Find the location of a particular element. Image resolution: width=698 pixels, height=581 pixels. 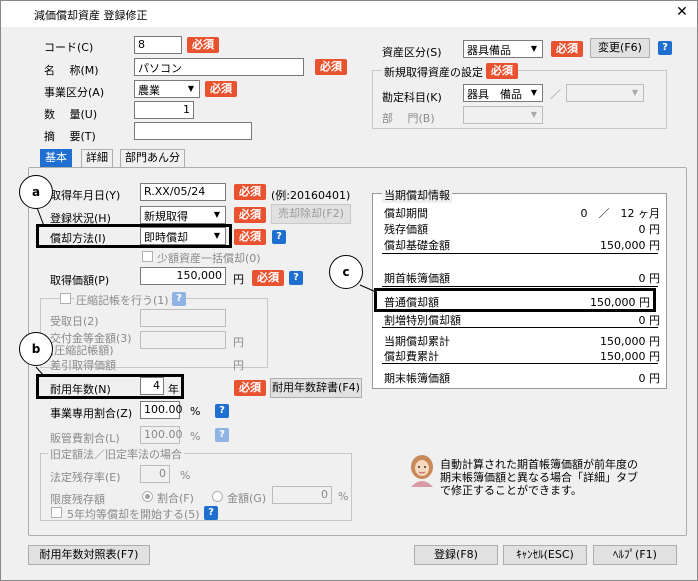

callout-b-leader is located at coordinates (40, 371).